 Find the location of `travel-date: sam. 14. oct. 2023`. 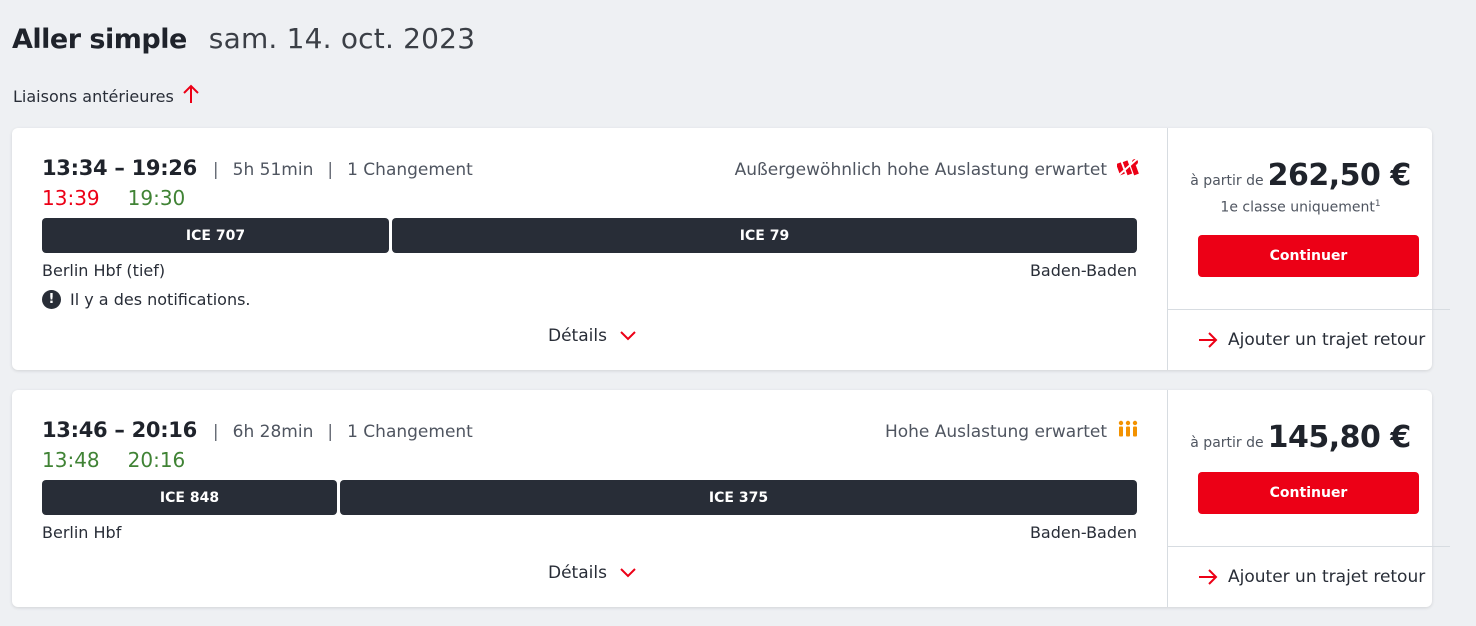

travel-date: sam. 14. oct. 2023 is located at coordinates (342, 38).